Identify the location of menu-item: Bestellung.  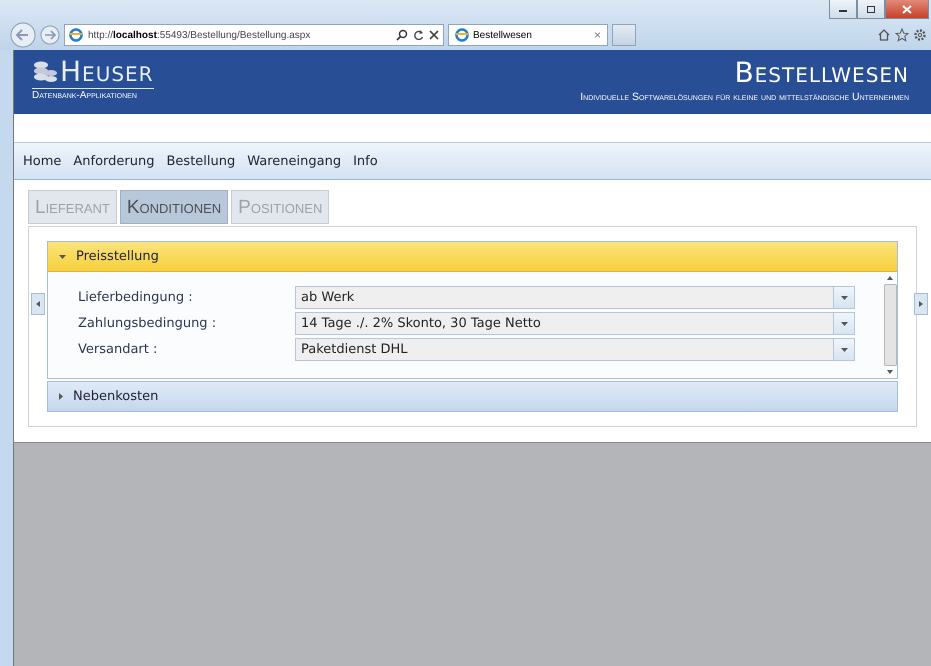
(201, 161).